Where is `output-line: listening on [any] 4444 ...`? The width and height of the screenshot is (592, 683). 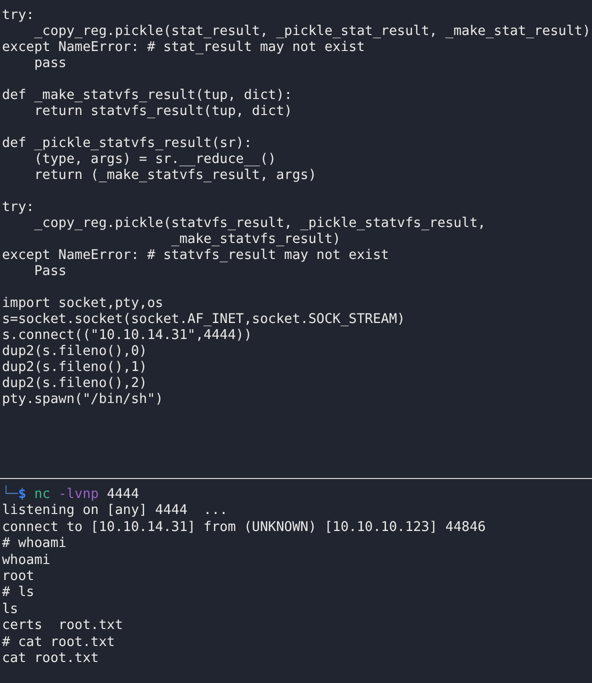 output-line: listening on [any] 4444 ... is located at coordinates (115, 511).